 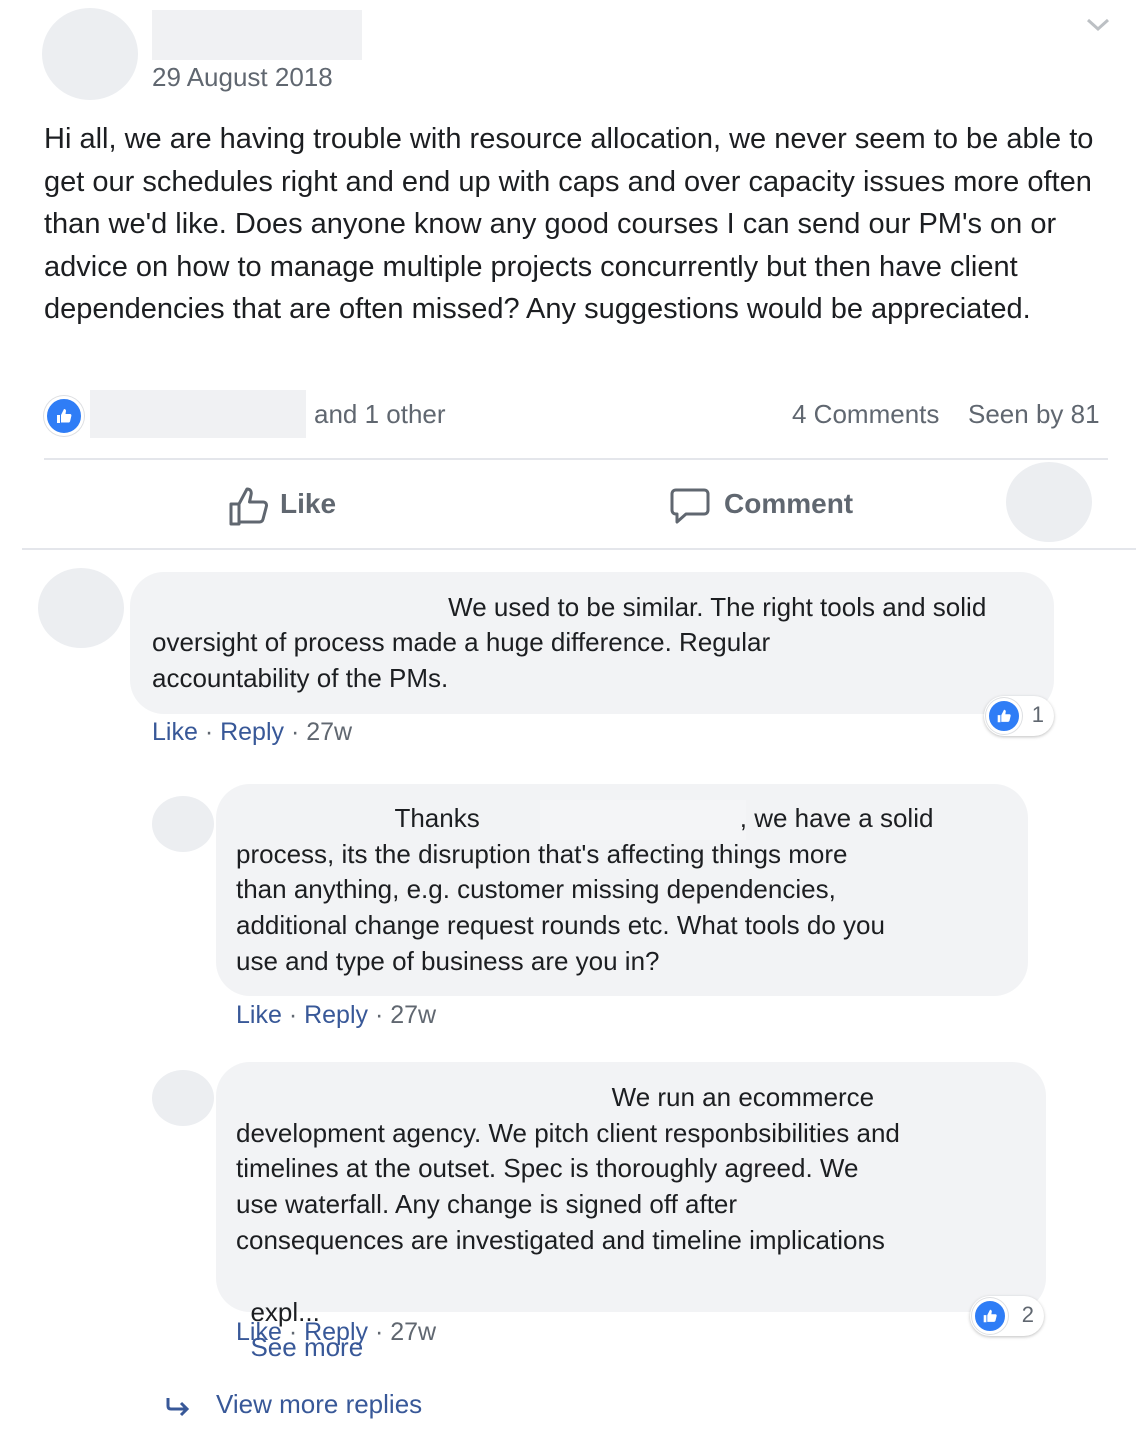 I want to click on comment-reply-link: Reply, so click(x=252, y=732).